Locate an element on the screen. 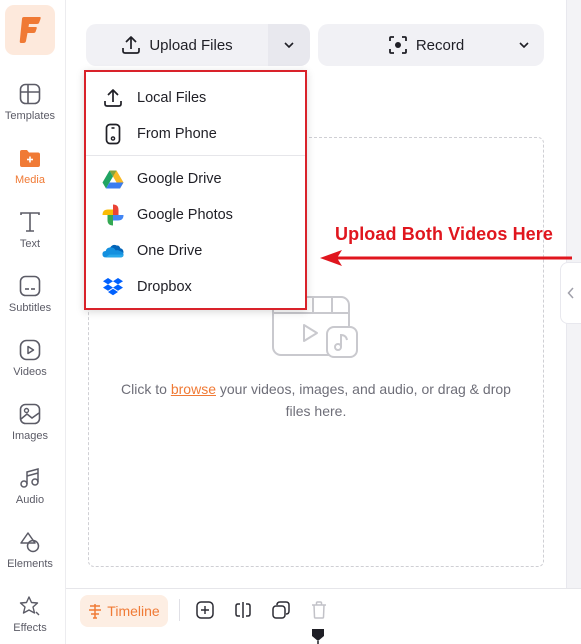  delete-button is located at coordinates (319, 610).